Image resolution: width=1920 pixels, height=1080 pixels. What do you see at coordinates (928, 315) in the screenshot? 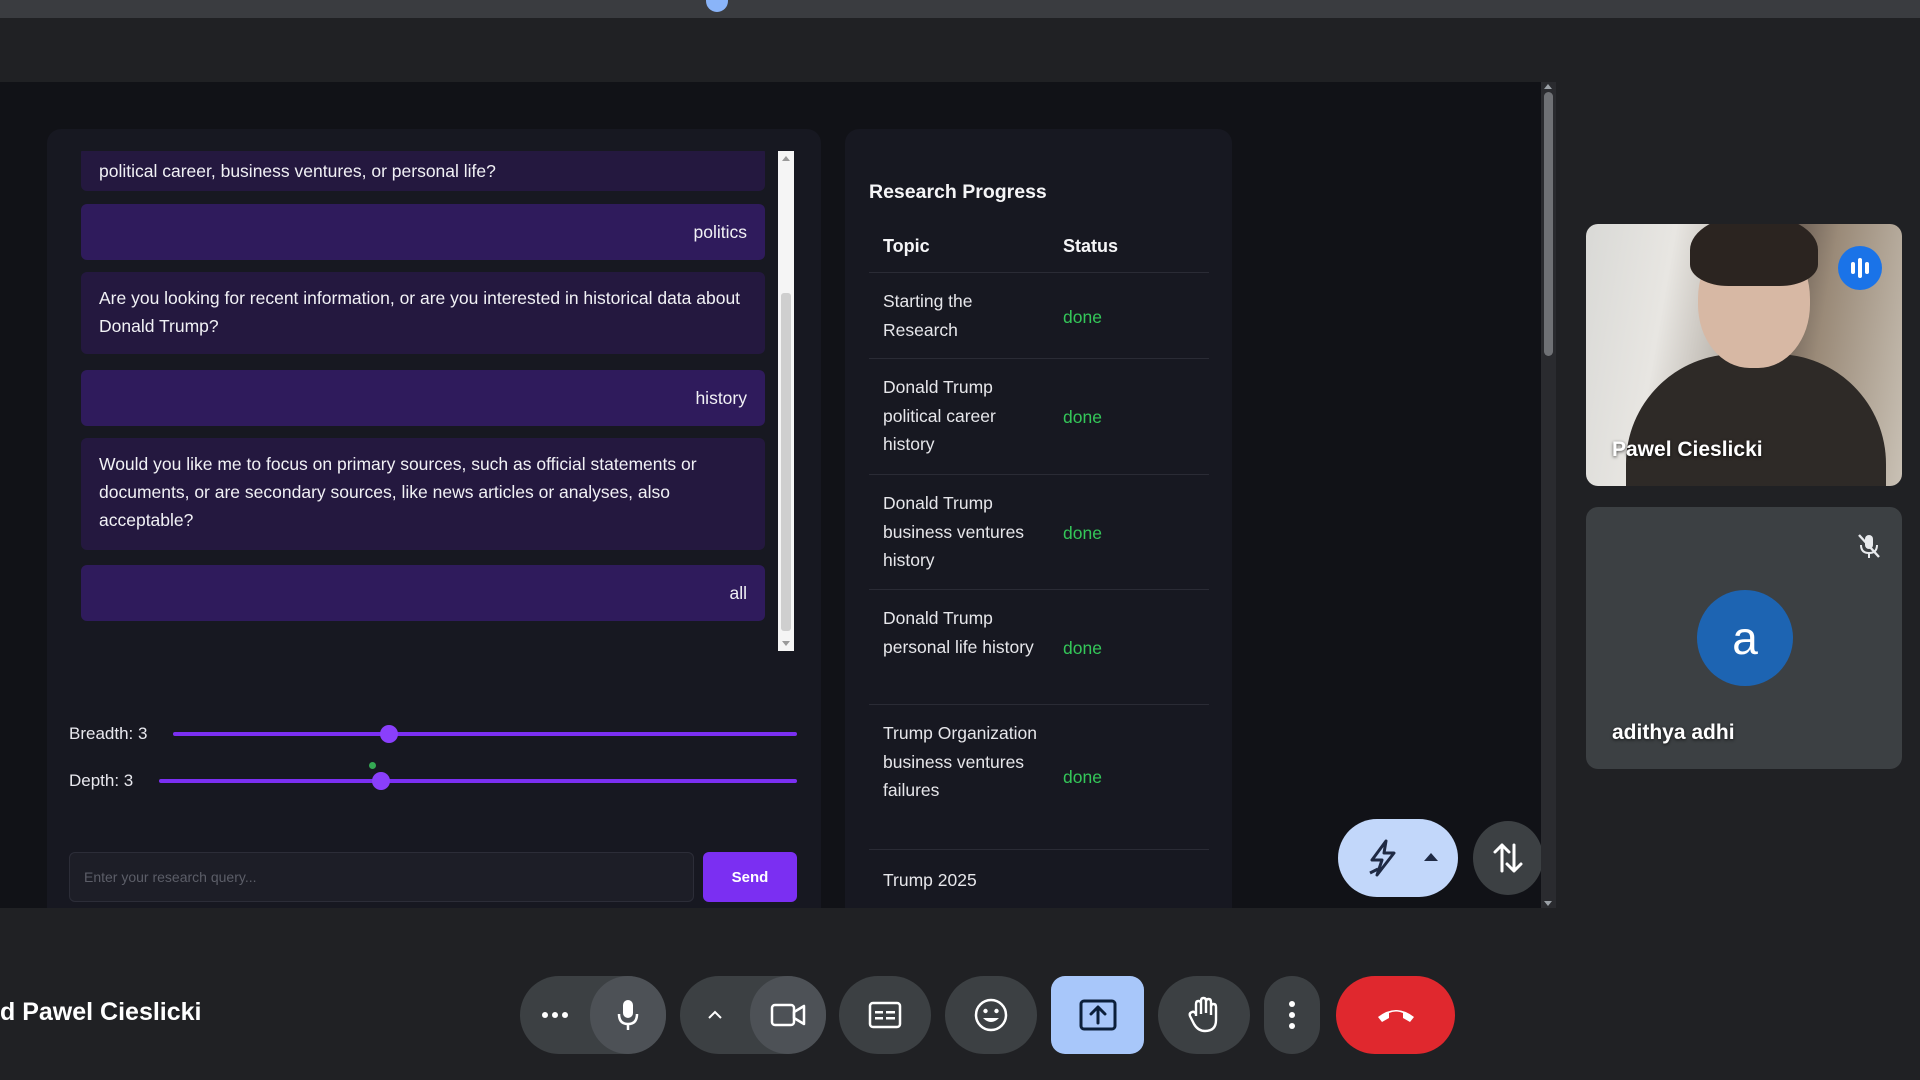
I see `topic-cell: Starting the Research` at bounding box center [928, 315].